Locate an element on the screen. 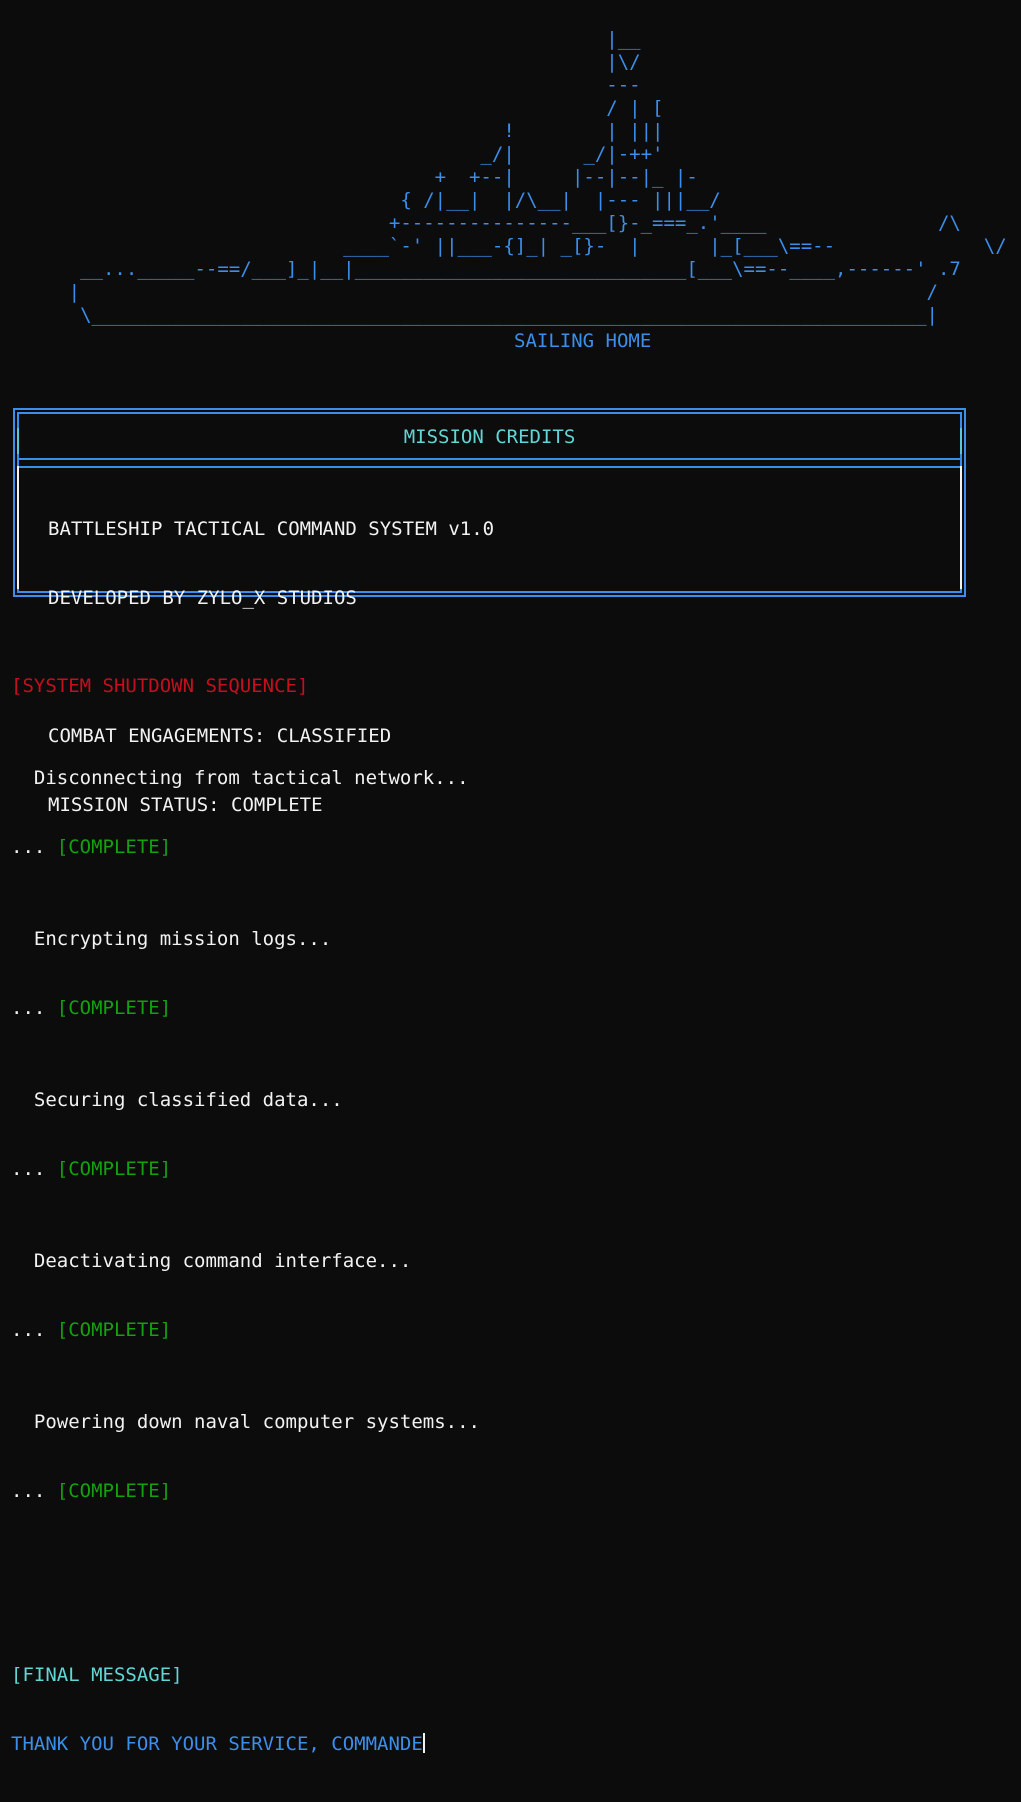 This screenshot has width=1021, height=1802. text-cursor is located at coordinates (423, 1743).